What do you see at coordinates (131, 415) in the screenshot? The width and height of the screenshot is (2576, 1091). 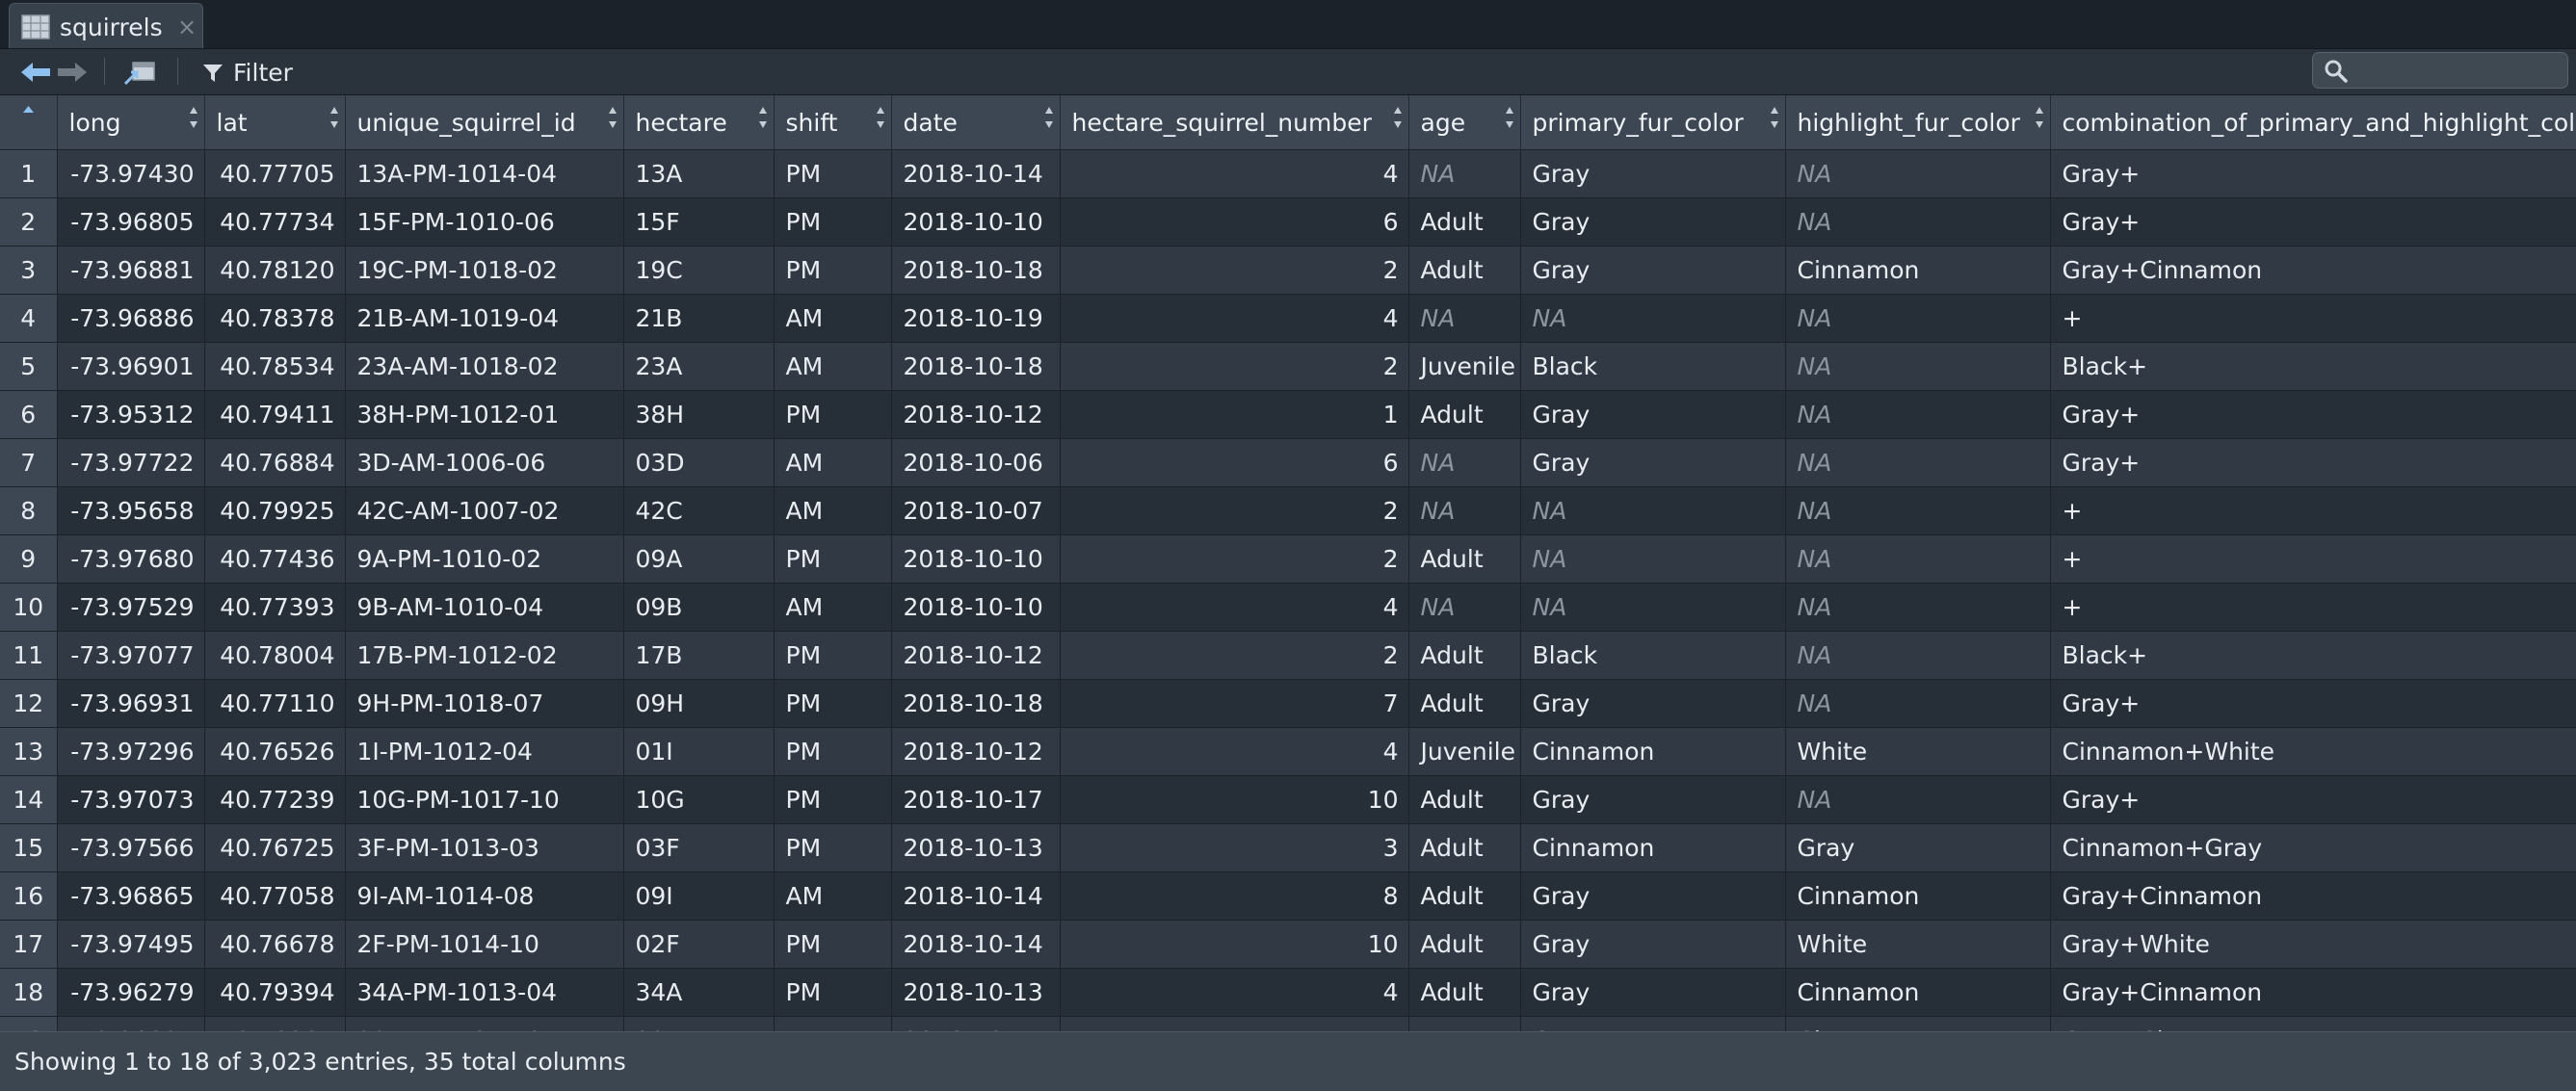 I see `table-cell-long: -73.95312` at bounding box center [131, 415].